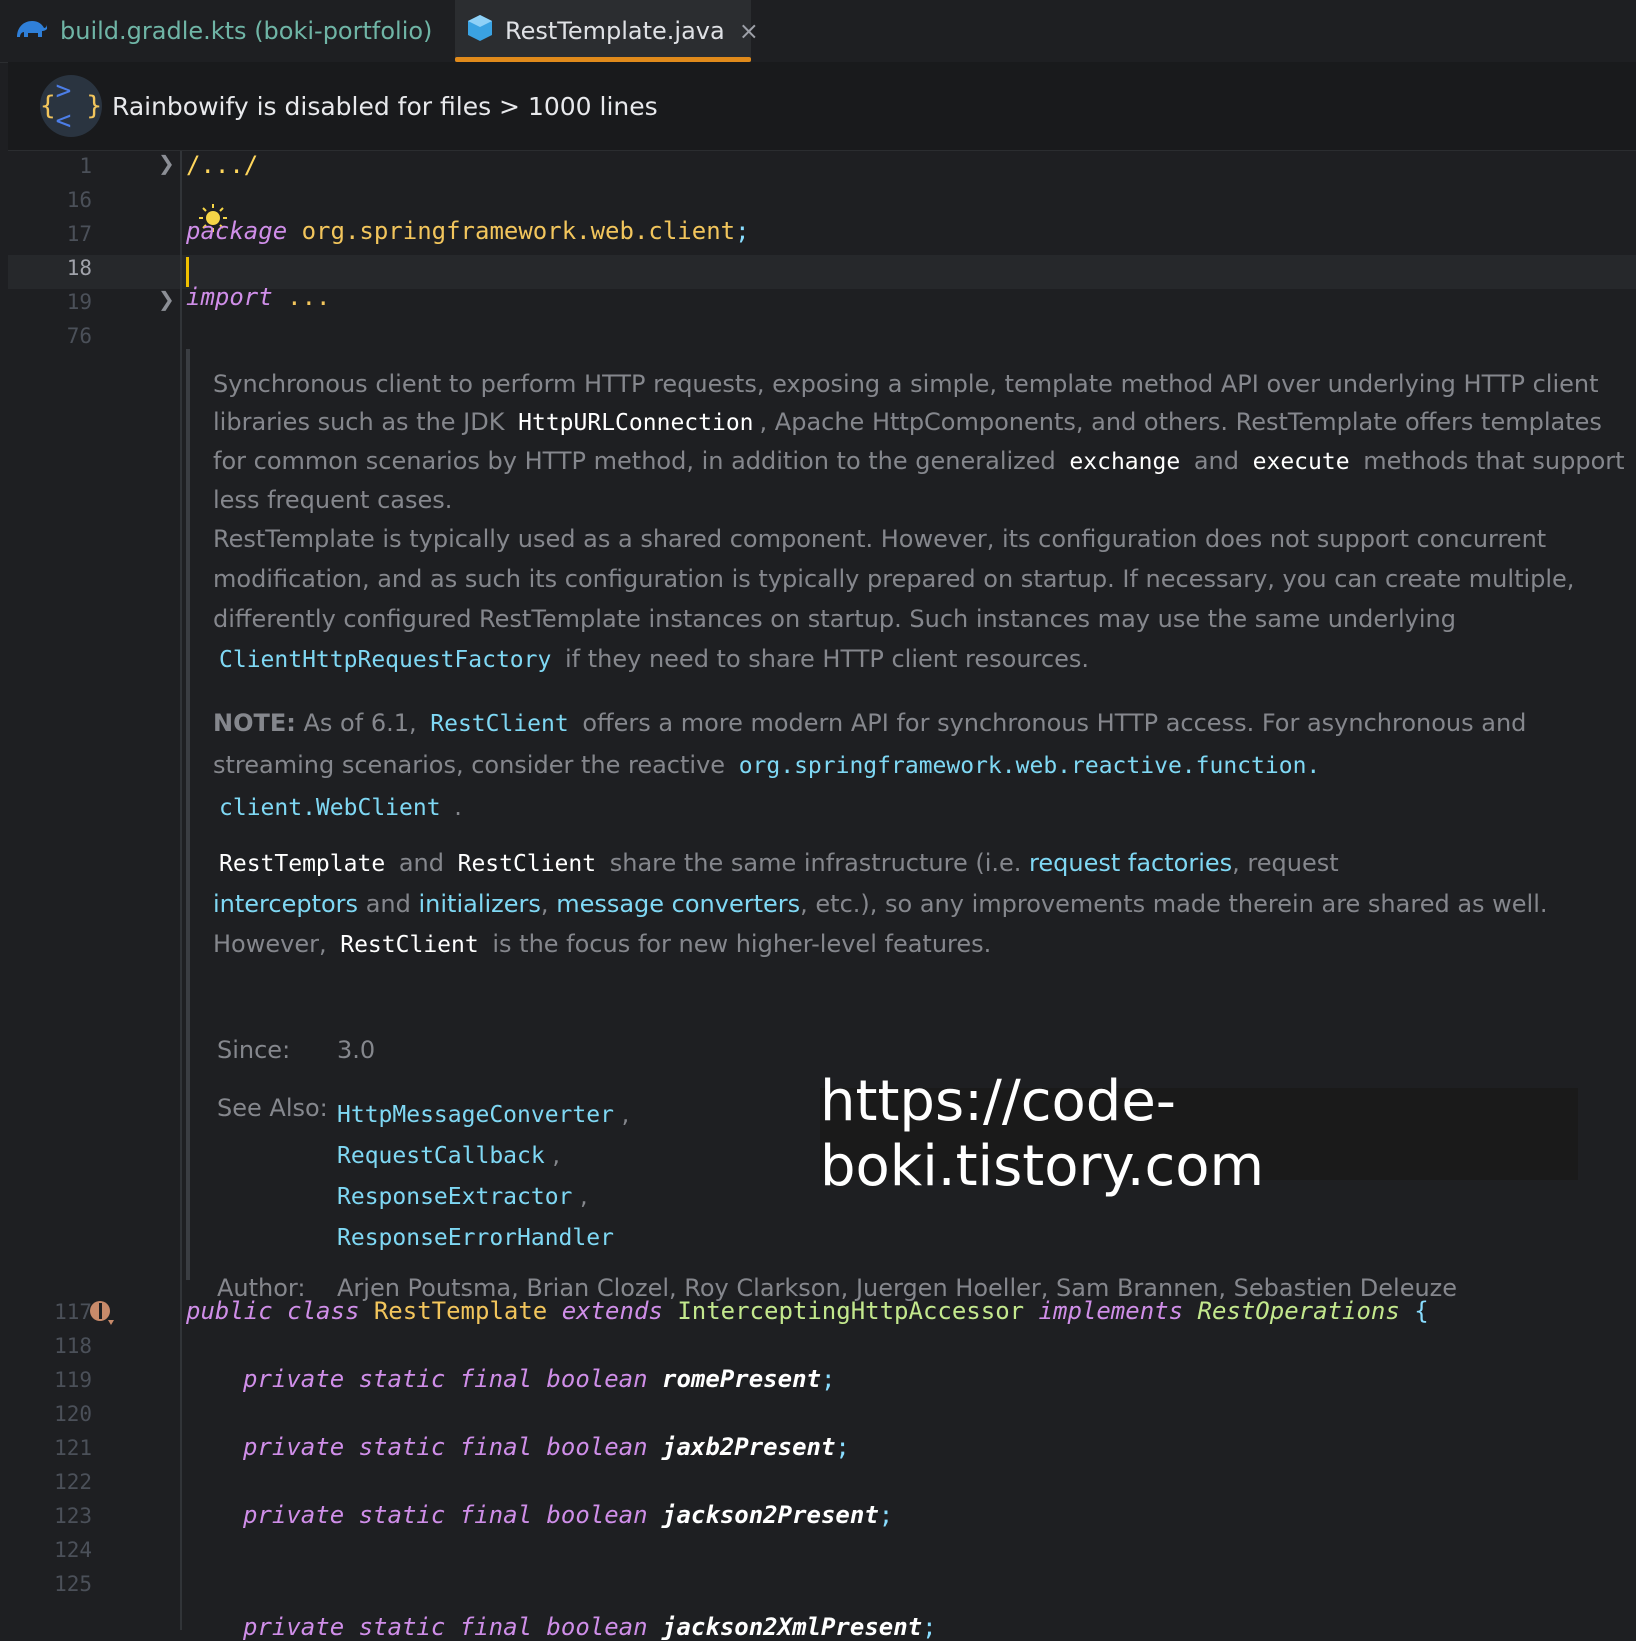 This screenshot has width=1636, height=1641. Describe the element at coordinates (246, 31) in the screenshot. I see `tab-label: build.gradle.kts (boki-portfolio)` at that location.